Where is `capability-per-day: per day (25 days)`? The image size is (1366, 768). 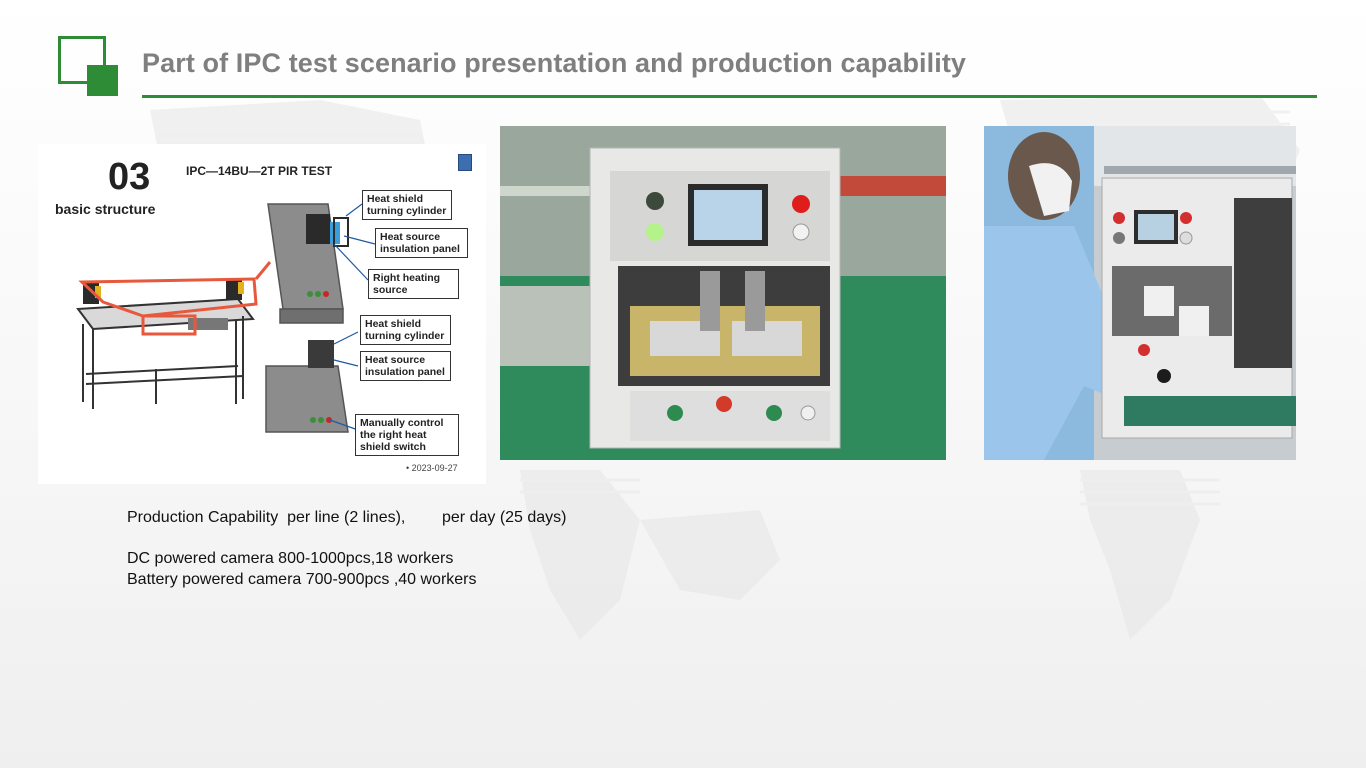
capability-per-day: per day (25 days) is located at coordinates (504, 517).